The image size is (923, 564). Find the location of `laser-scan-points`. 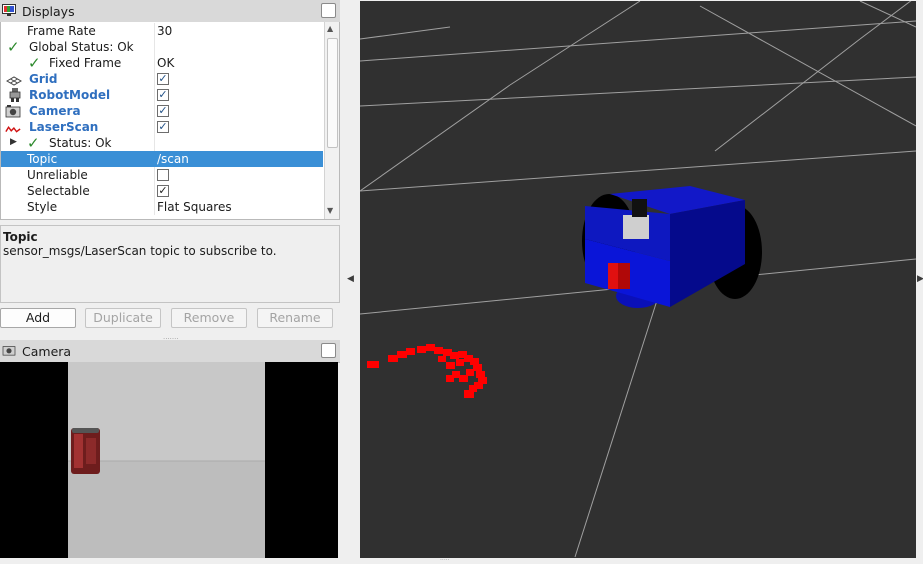

laser-scan-points is located at coordinates (427, 371).